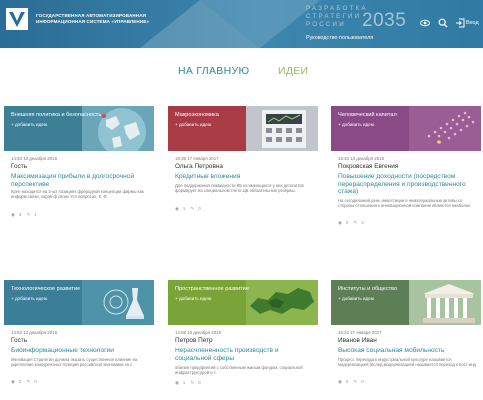 This screenshot has height=400, width=483. I want to click on nav-ideas-link: ИДЕИ, so click(293, 71).